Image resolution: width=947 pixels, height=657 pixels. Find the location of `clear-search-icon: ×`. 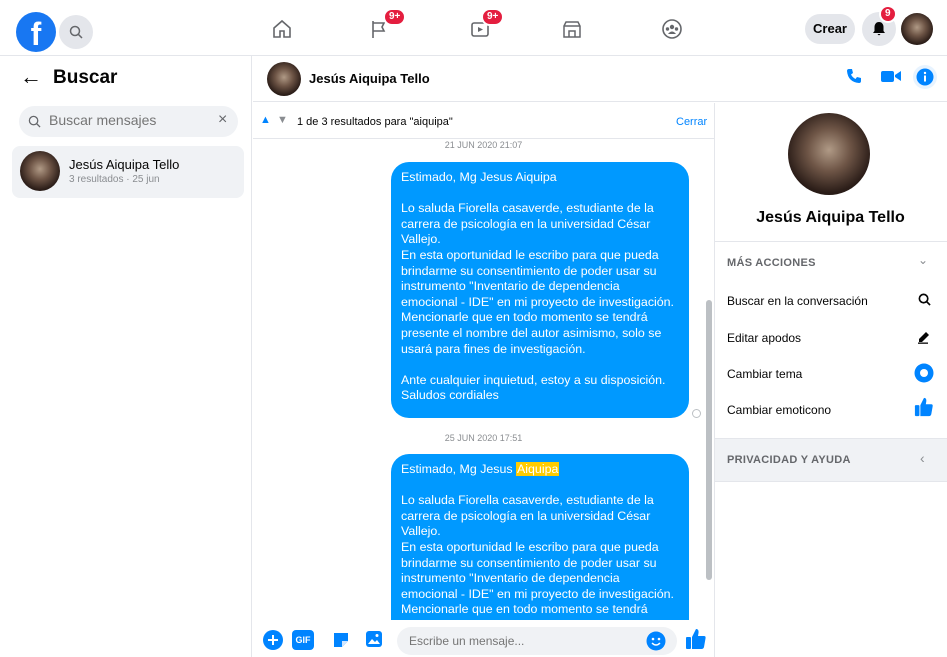

clear-search-icon: × is located at coordinates (222, 120).